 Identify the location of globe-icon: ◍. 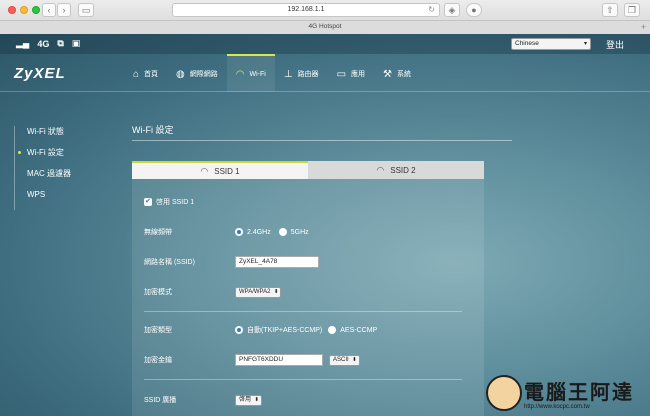
(180, 74).